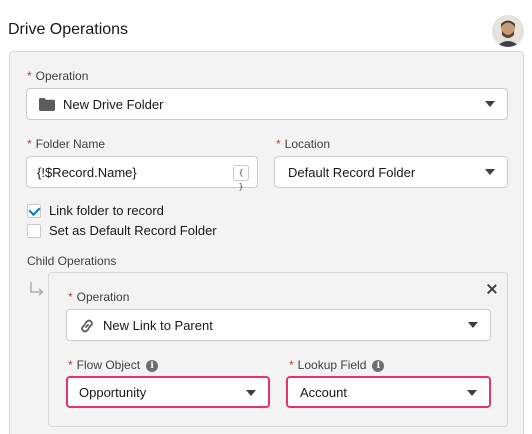 The height and width of the screenshot is (434, 532). Describe the element at coordinates (34, 231) in the screenshot. I see `default-folder-checkbox` at that location.